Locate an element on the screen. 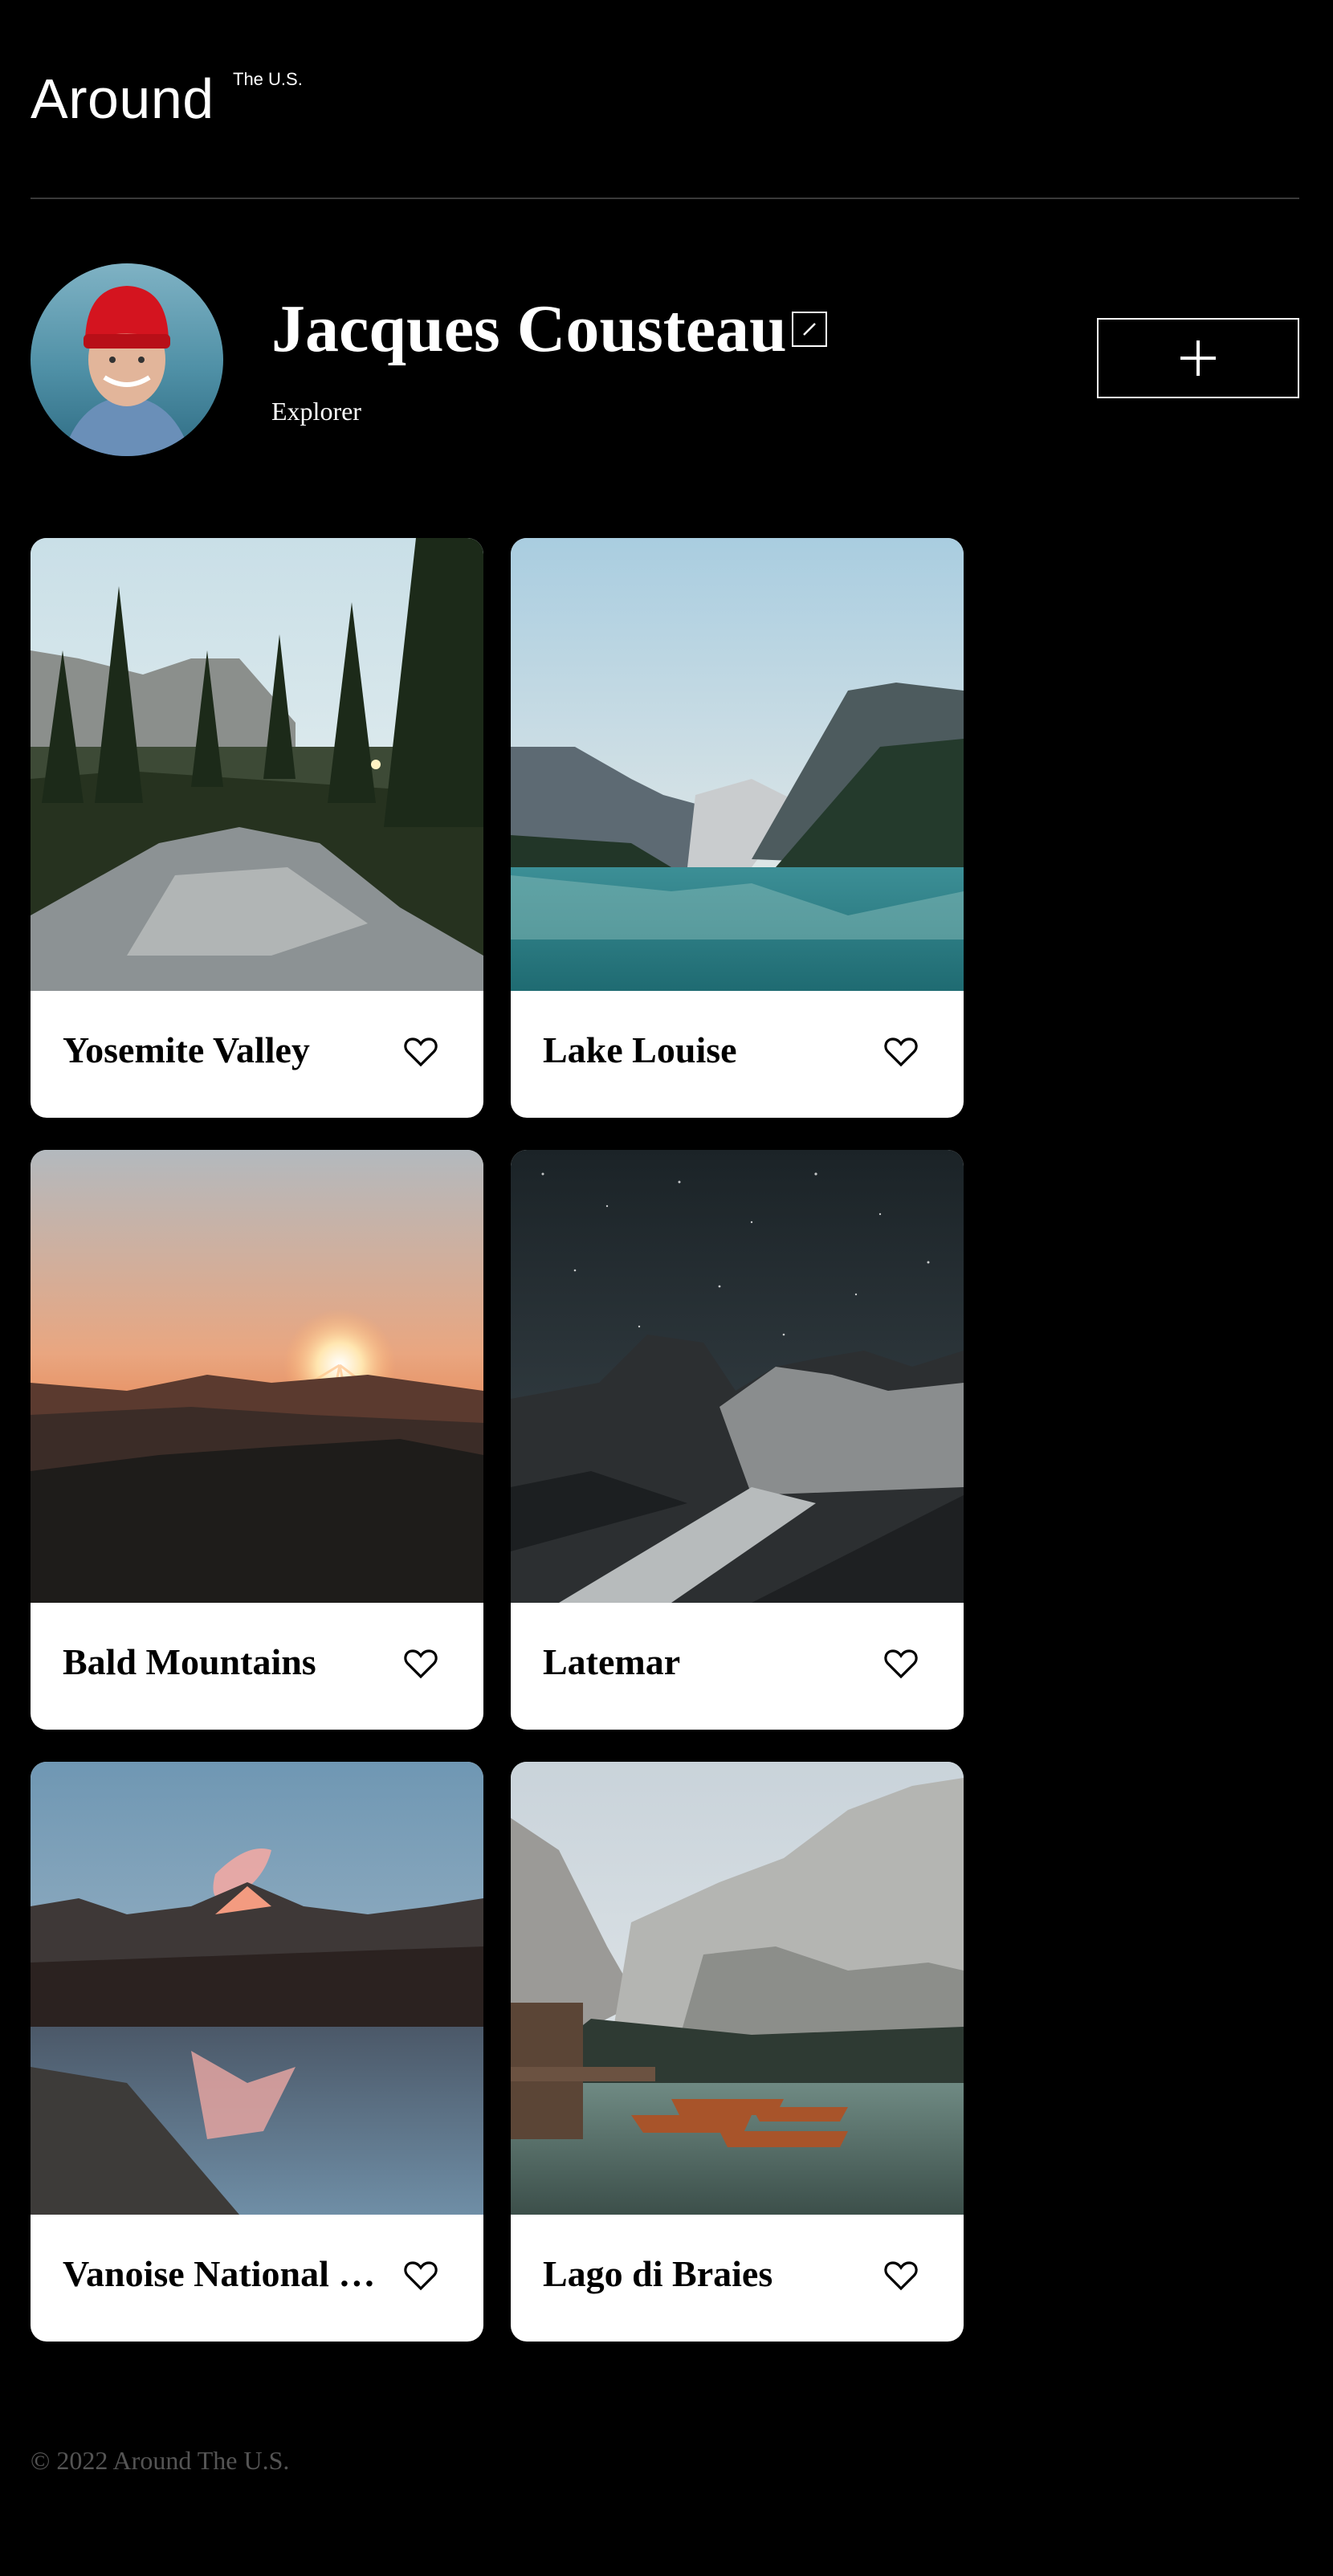 The width and height of the screenshot is (1333, 2576). place-card: Bald Mountains is located at coordinates (257, 1440).